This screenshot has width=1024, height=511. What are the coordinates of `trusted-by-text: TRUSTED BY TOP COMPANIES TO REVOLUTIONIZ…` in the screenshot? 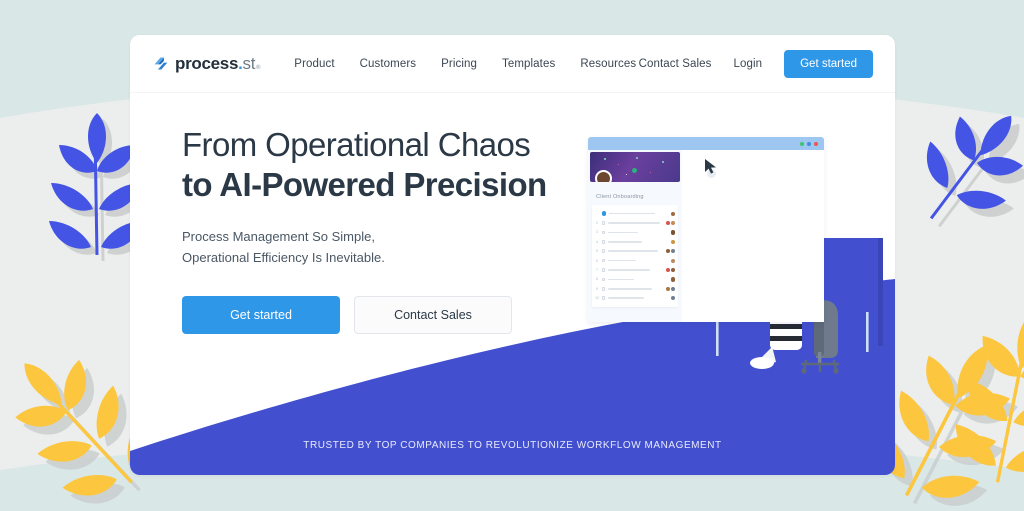 It's located at (512, 445).